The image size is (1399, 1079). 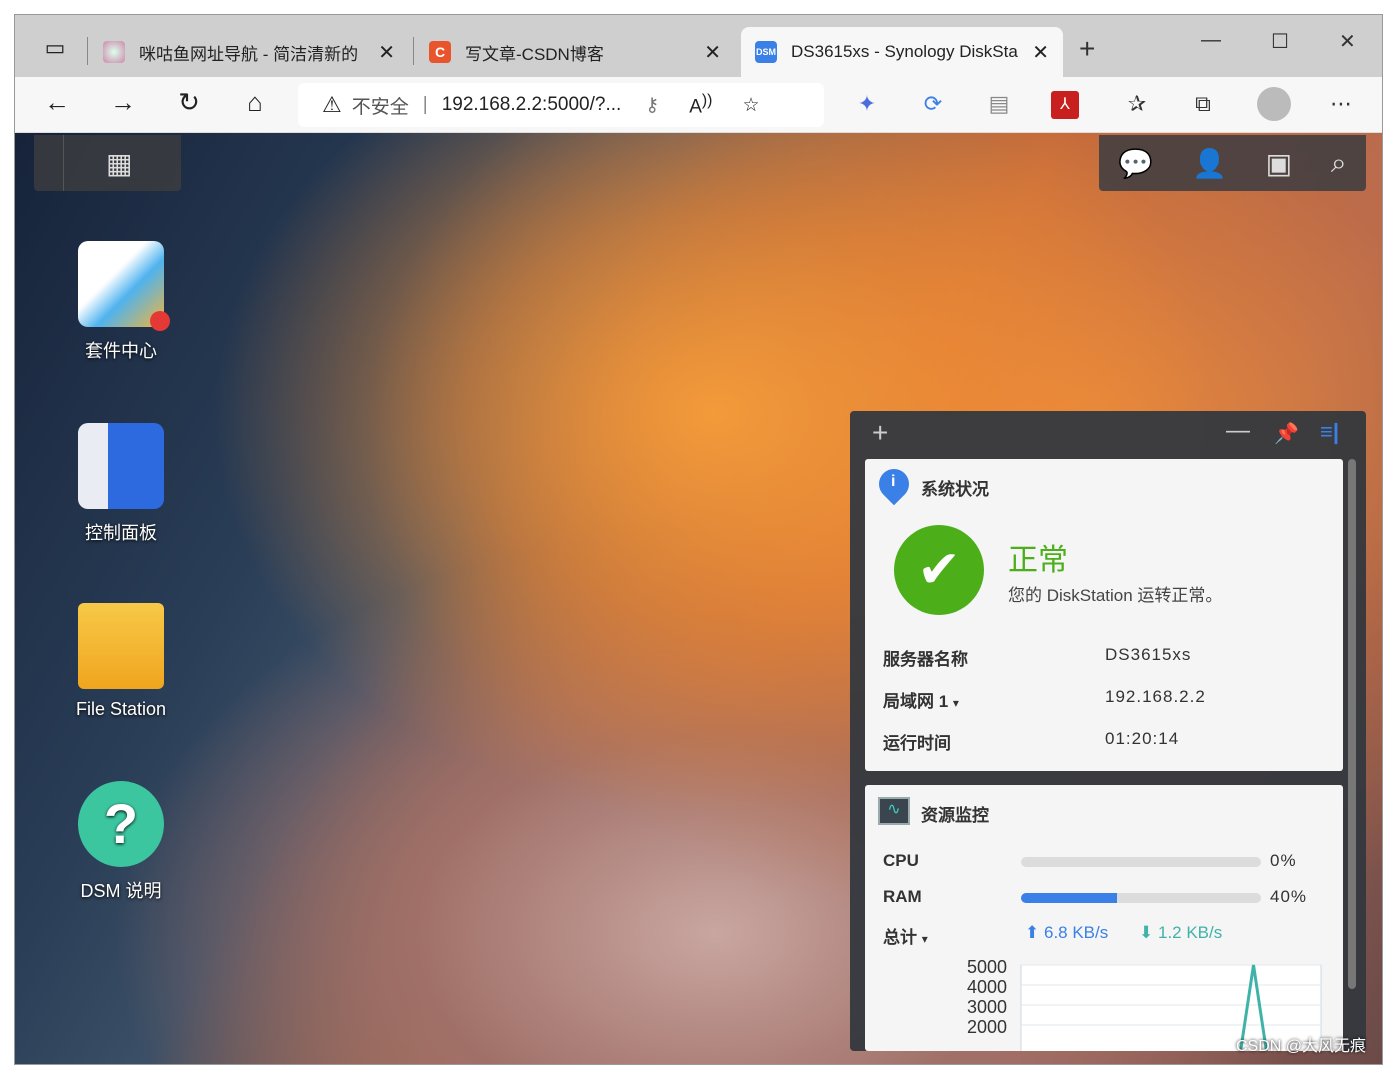 What do you see at coordinates (124, 286) in the screenshot?
I see `package-center-icon` at bounding box center [124, 286].